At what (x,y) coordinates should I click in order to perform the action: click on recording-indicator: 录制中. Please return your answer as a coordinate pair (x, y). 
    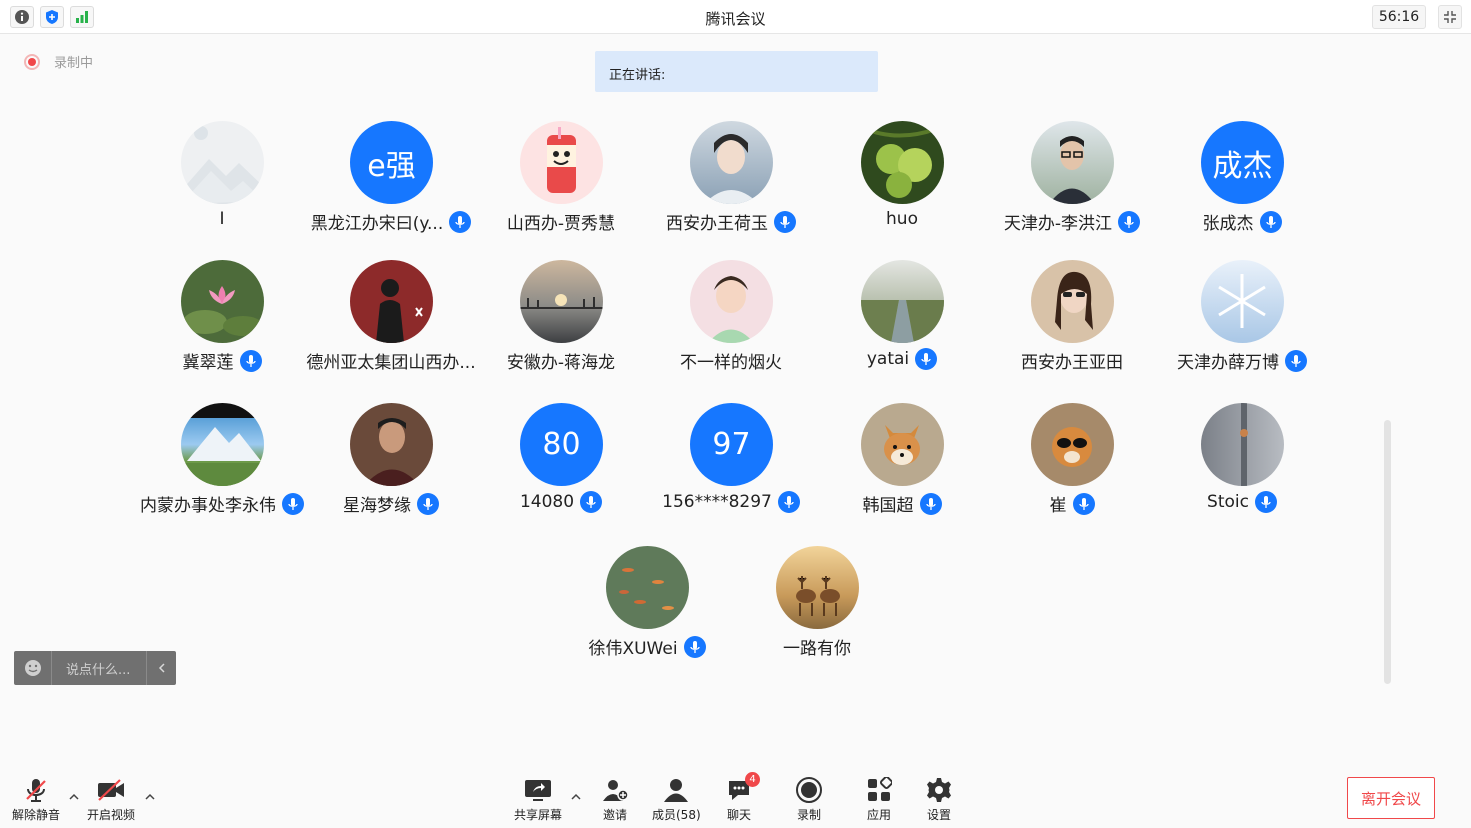
    Looking at the image, I should click on (58, 61).